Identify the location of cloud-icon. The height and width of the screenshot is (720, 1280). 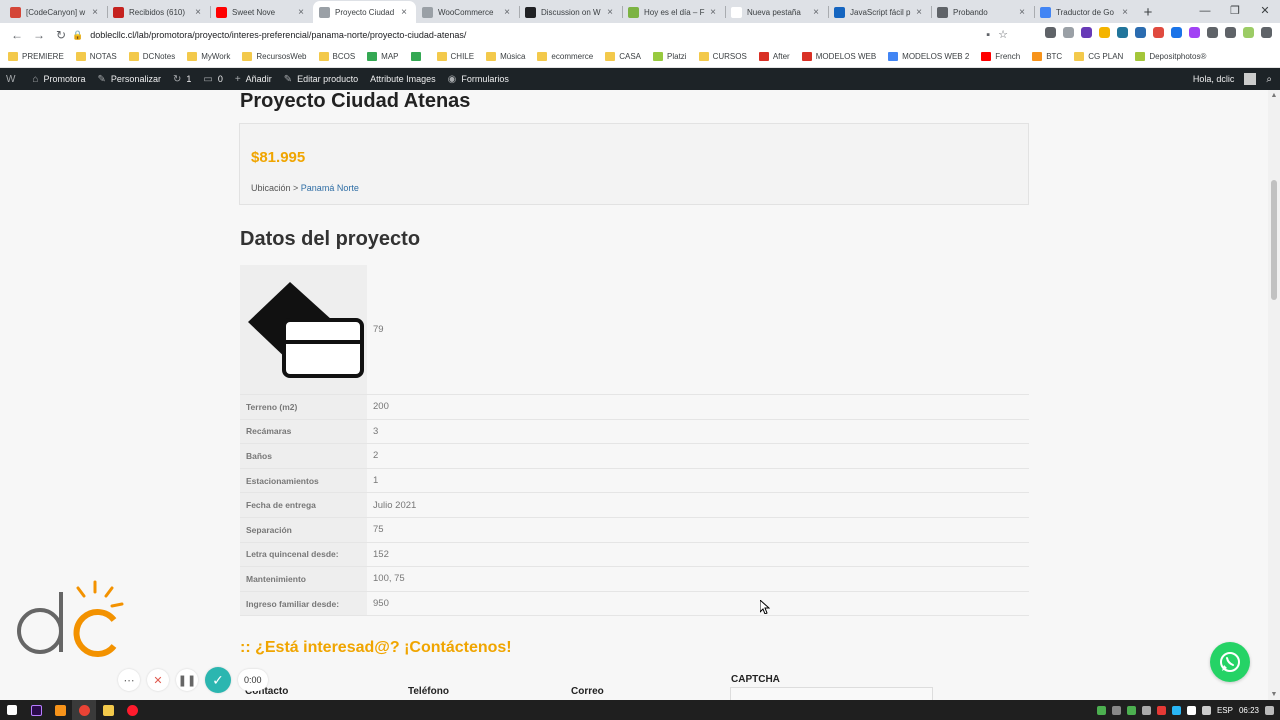
(1191, 710).